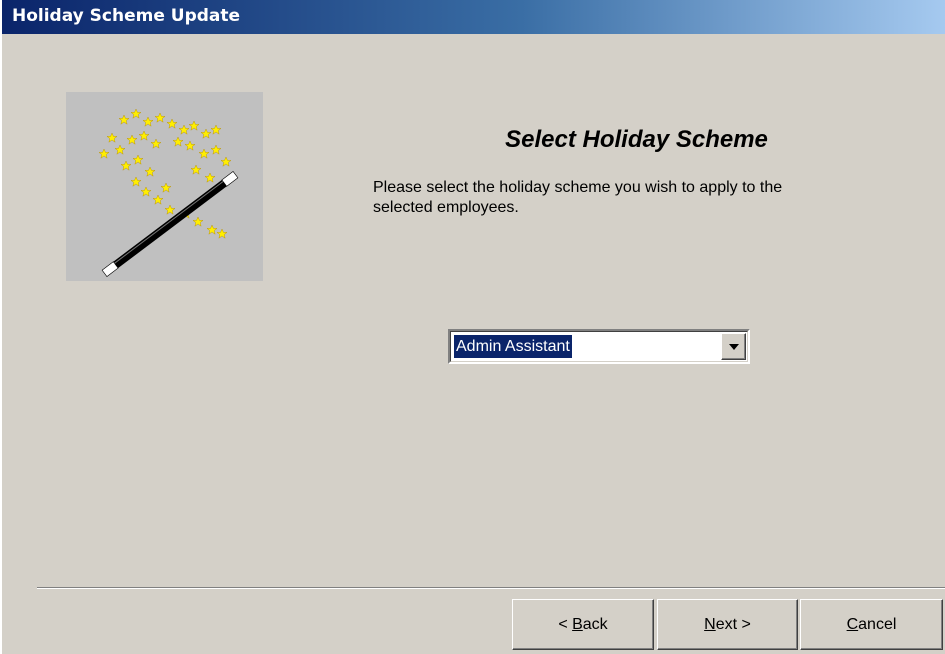 Image resolution: width=945 pixels, height=654 pixels. I want to click on back-button: < Back, so click(583, 624).